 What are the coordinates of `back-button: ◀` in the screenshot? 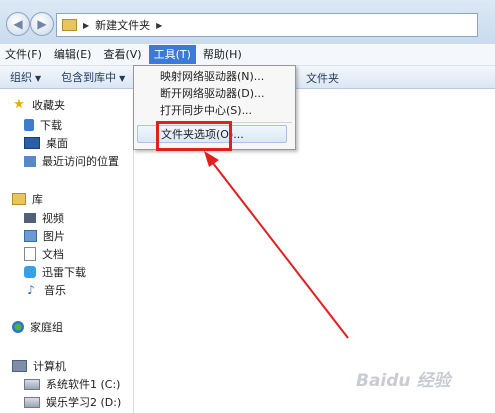 It's located at (18, 24).